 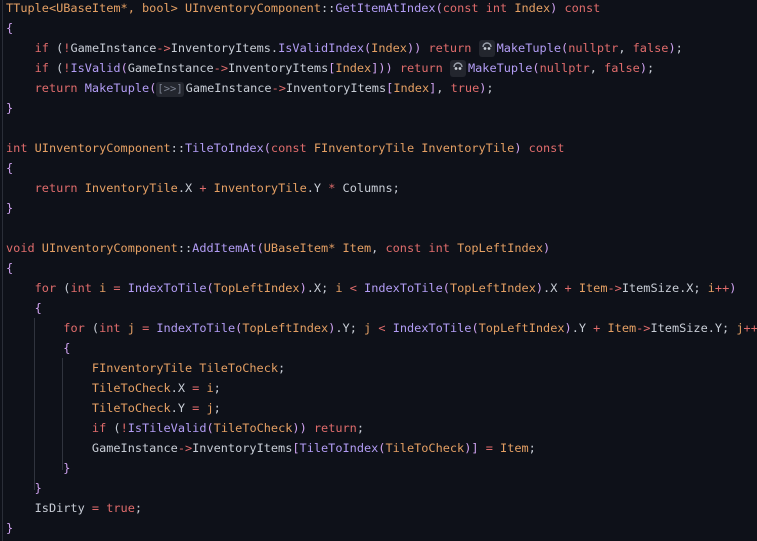 I want to click on code-token: UInventoryComponent, so click(x=102, y=148).